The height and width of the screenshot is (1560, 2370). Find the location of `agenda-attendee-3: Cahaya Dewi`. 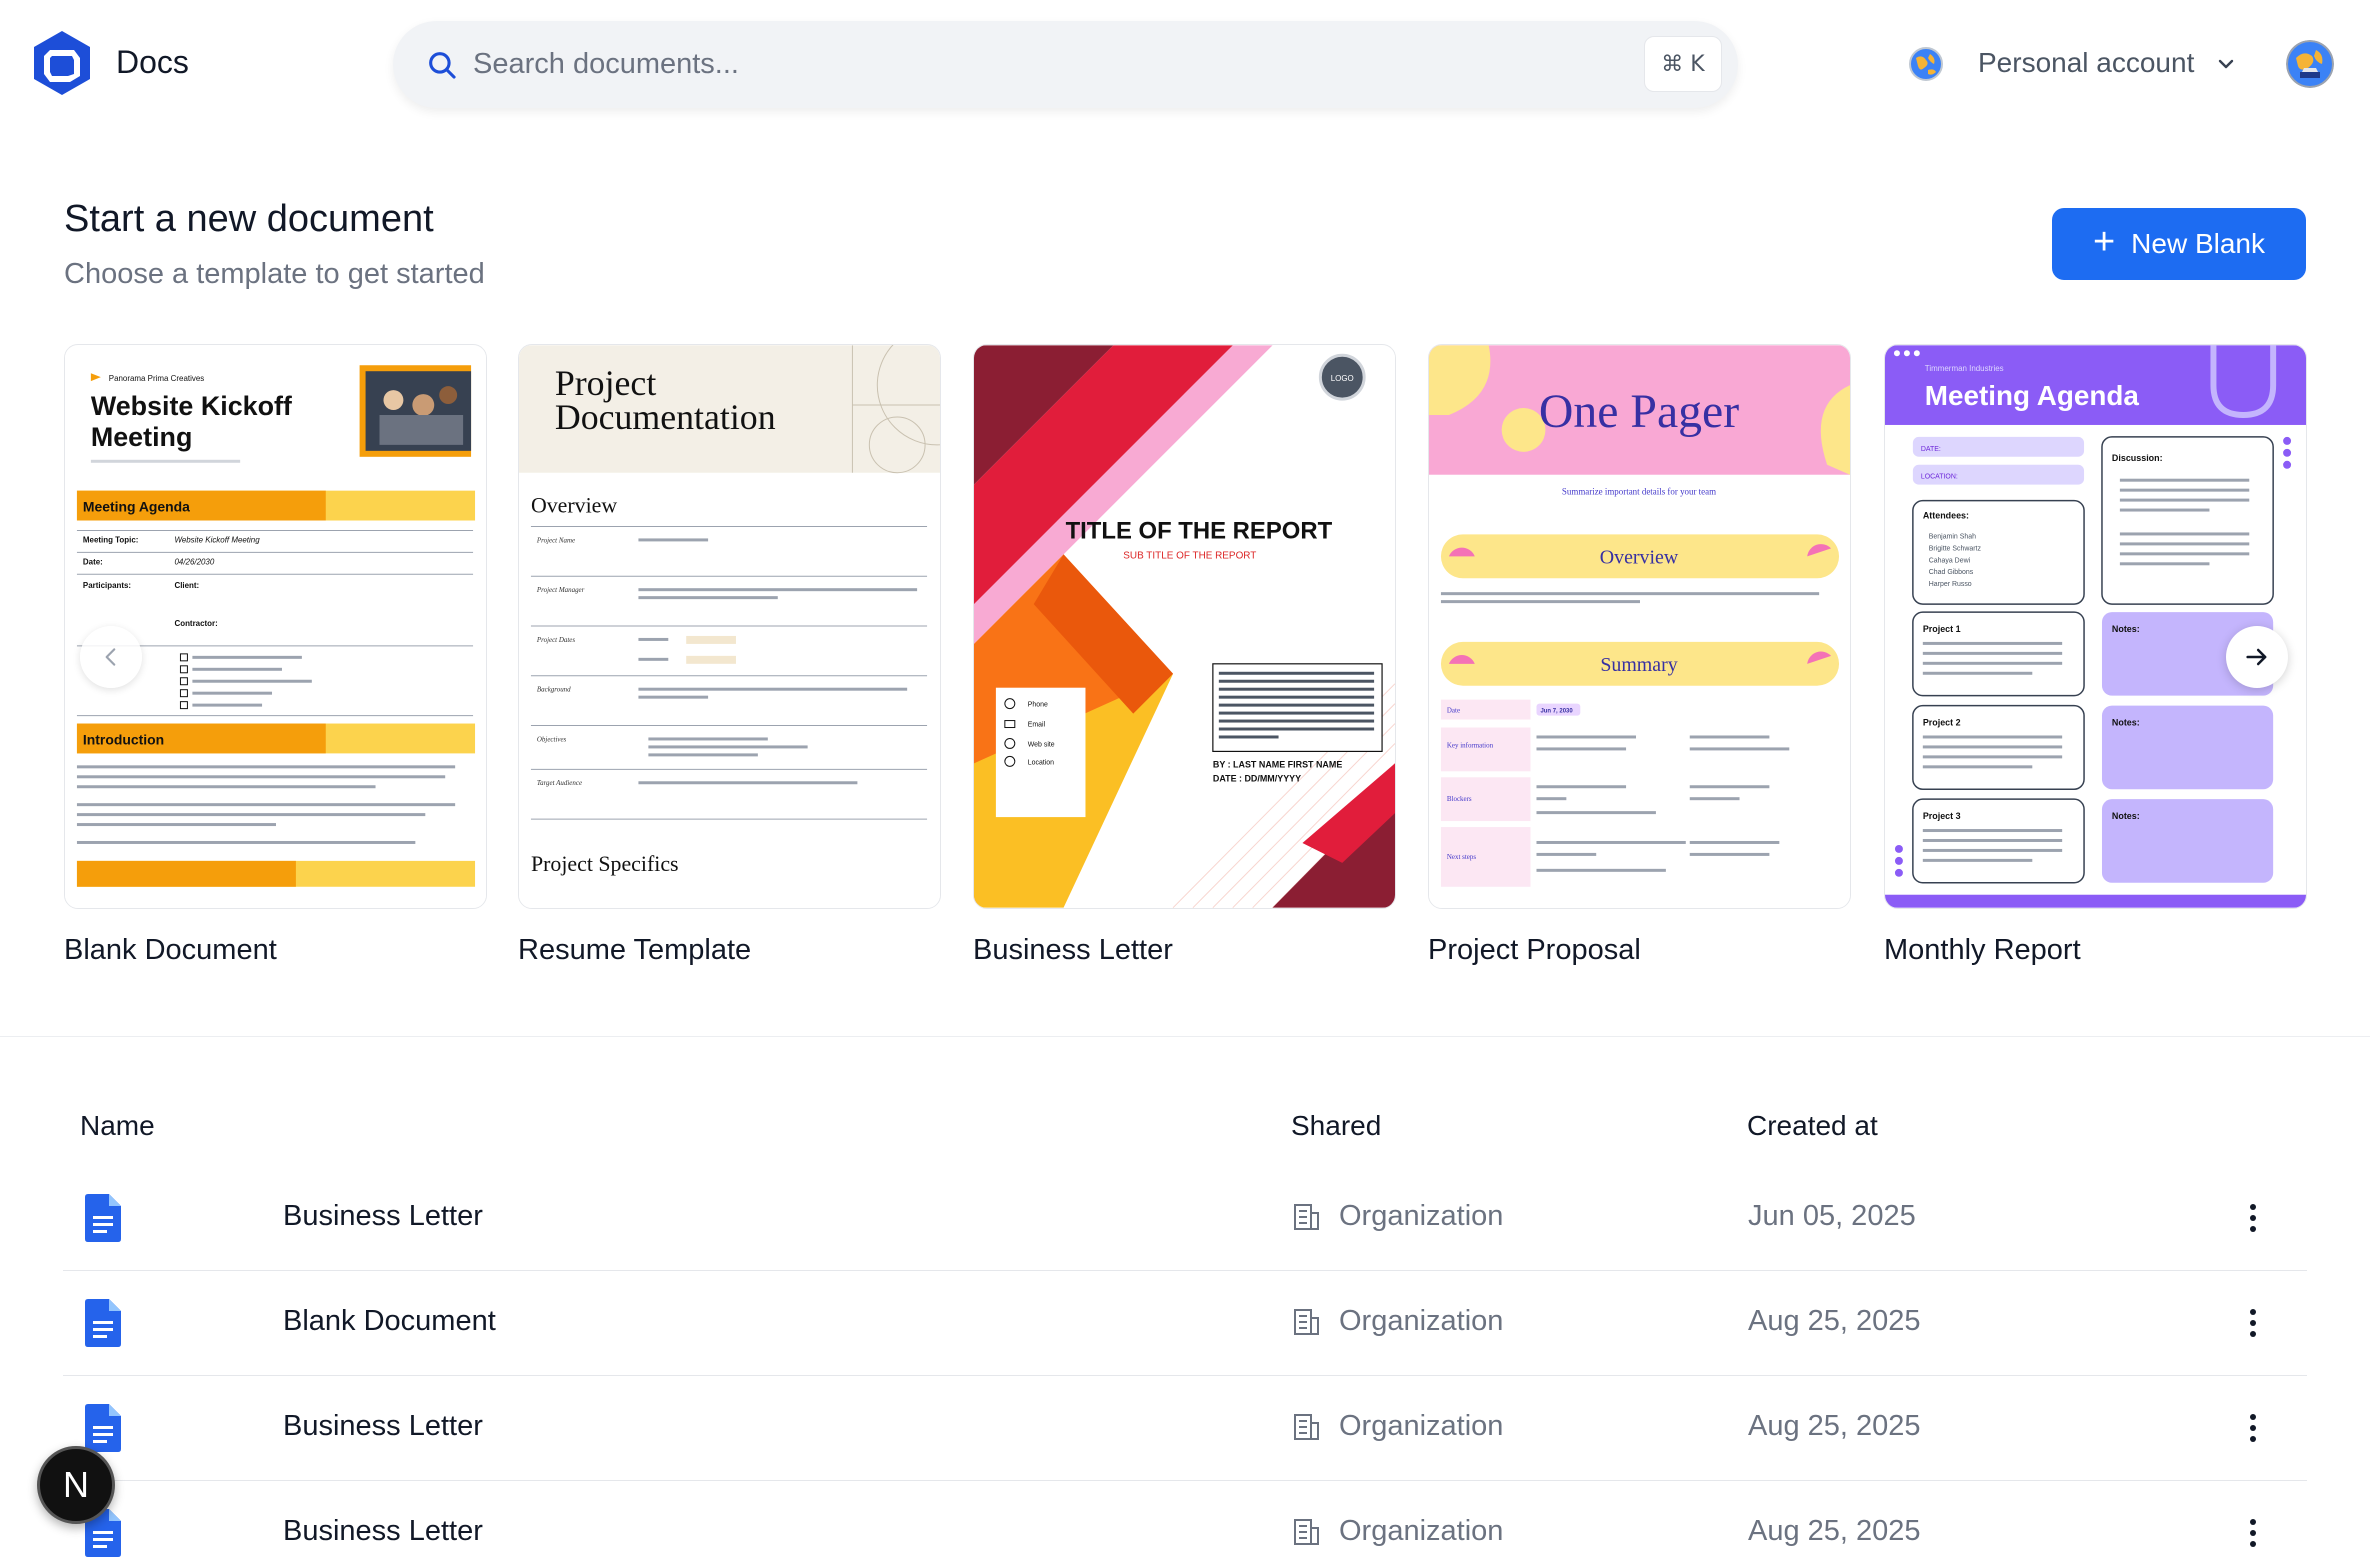

agenda-attendee-3: Cahaya Dewi is located at coordinates (1950, 560).